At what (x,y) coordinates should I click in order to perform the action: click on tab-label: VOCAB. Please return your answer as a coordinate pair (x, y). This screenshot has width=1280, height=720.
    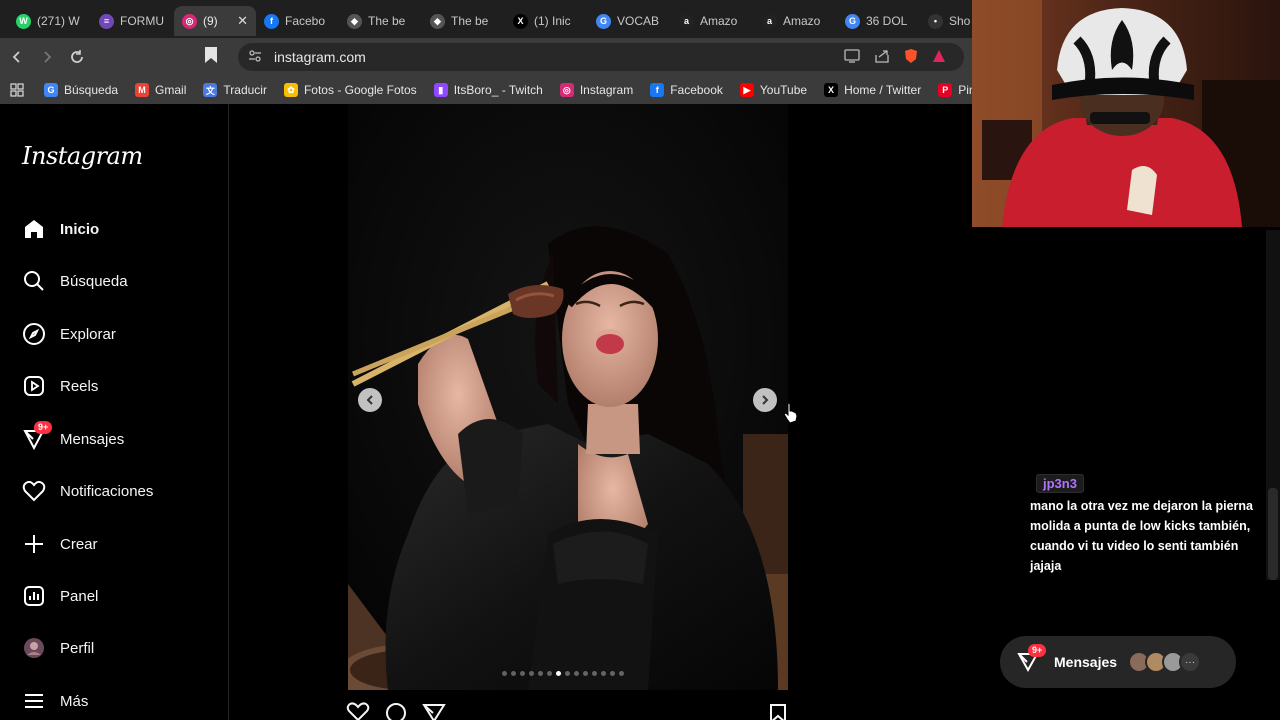
    Looking at the image, I should click on (638, 21).